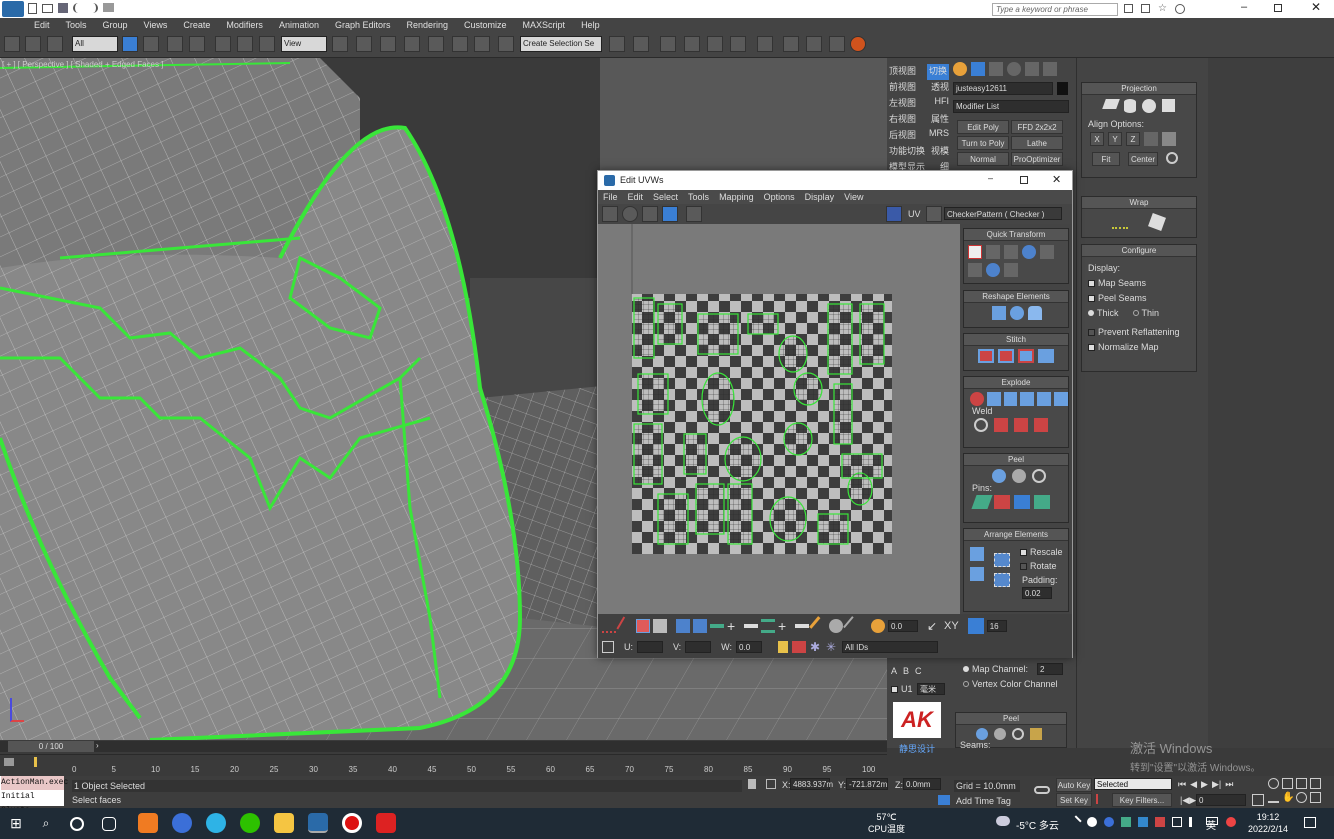 The image size is (1334, 839). Describe the element at coordinates (1139, 347) in the screenshot. I see `normalize-map-checkbox: Normalize Map` at that location.